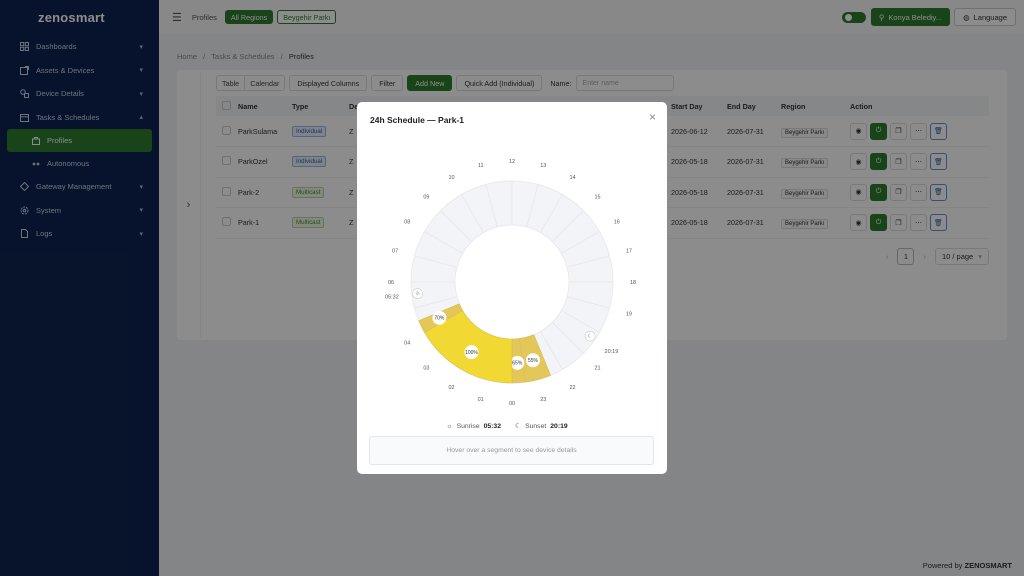 This screenshot has width=1024, height=576. I want to click on segment-level-label: 65%, so click(517, 364).